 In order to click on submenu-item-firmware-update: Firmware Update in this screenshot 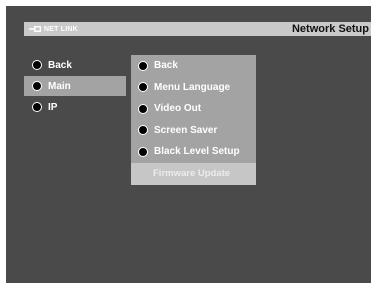, I will do `click(193, 174)`.